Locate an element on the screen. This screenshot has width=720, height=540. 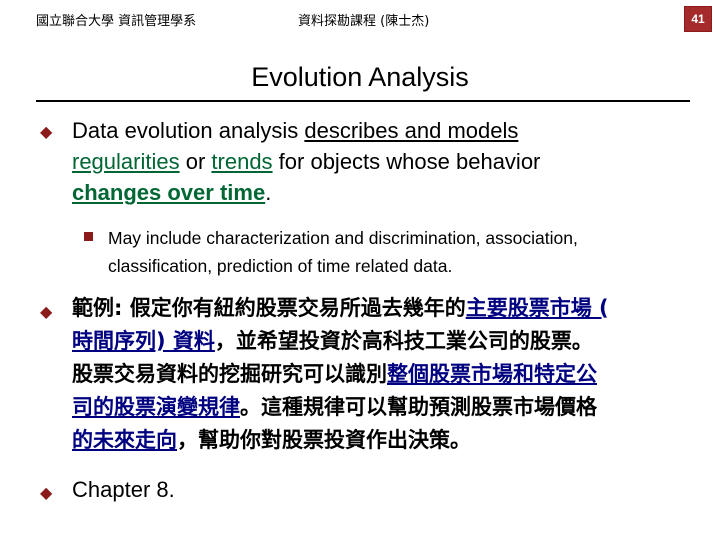
highlight-time-series: 時間序列) 資料 is located at coordinates (143, 341).